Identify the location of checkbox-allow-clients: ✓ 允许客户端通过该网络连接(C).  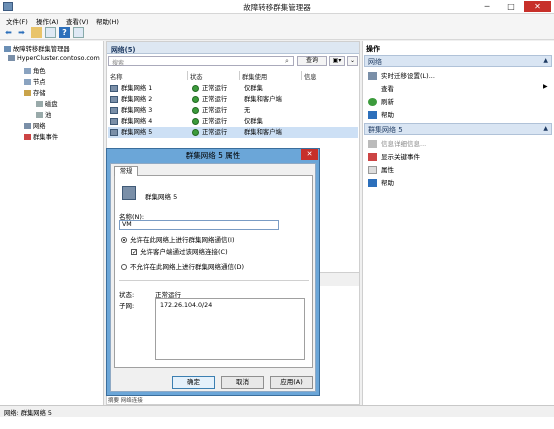
(179, 251).